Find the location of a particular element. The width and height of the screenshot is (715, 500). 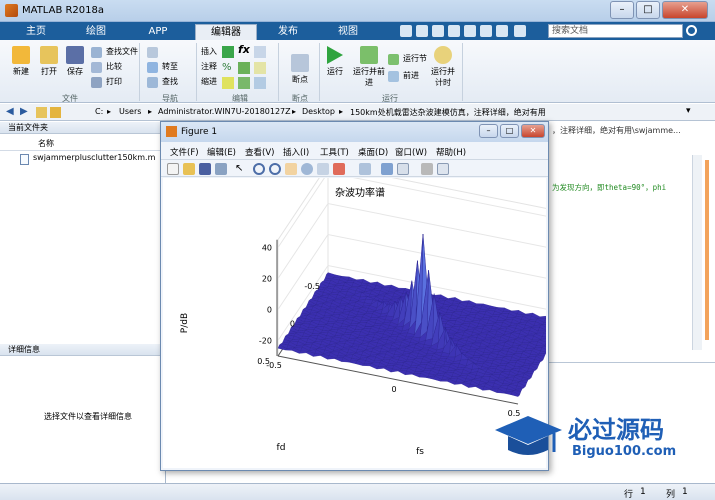

open-file-icon is located at coordinates (189, 169).